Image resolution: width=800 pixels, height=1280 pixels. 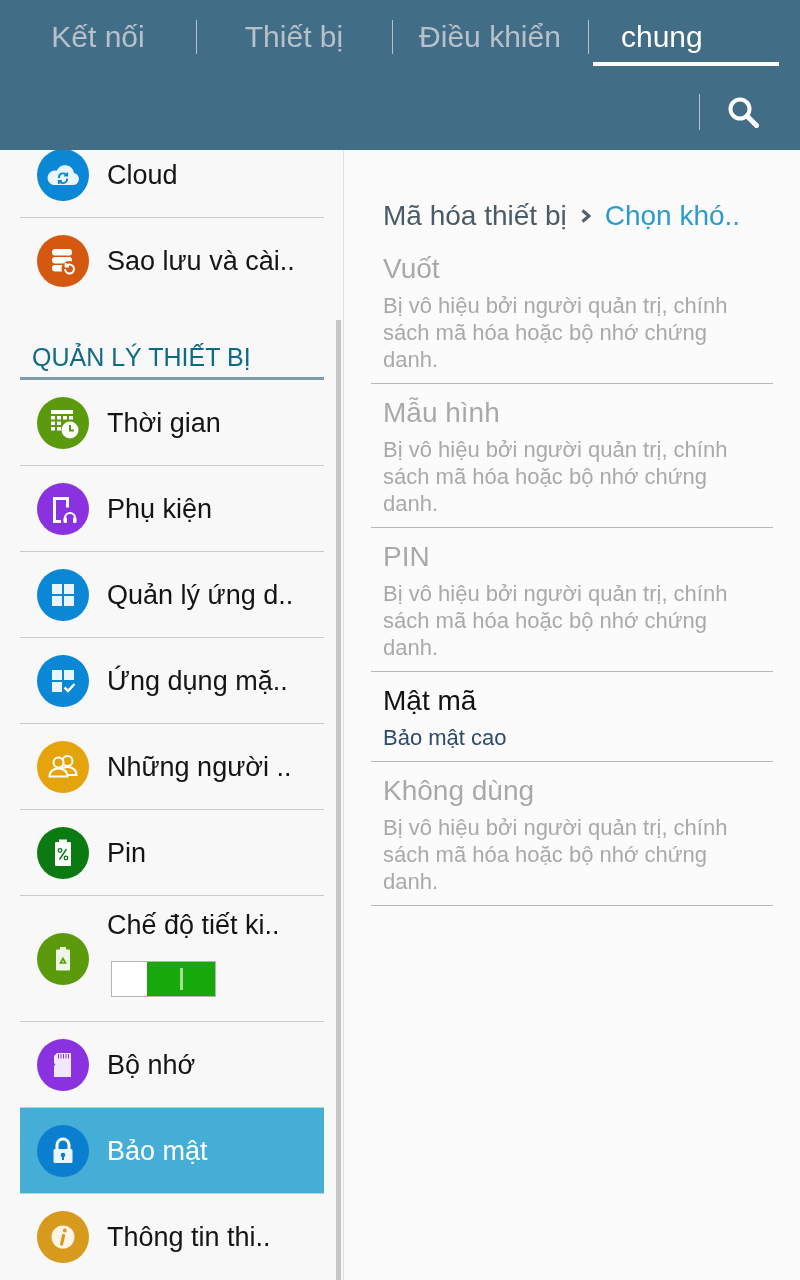 I want to click on breadcrumb-link: Mã hóa thiết bị, so click(x=475, y=216).